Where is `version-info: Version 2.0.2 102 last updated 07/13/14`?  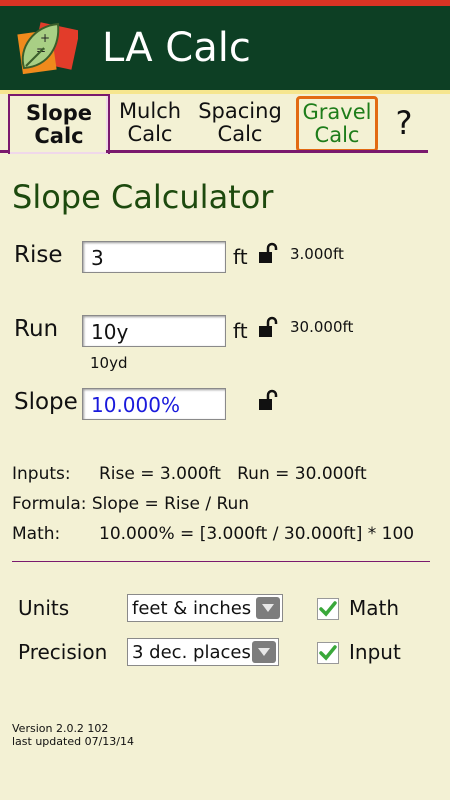
version-info: Version 2.0.2 102 last updated 07/13/14 is located at coordinates (73, 735).